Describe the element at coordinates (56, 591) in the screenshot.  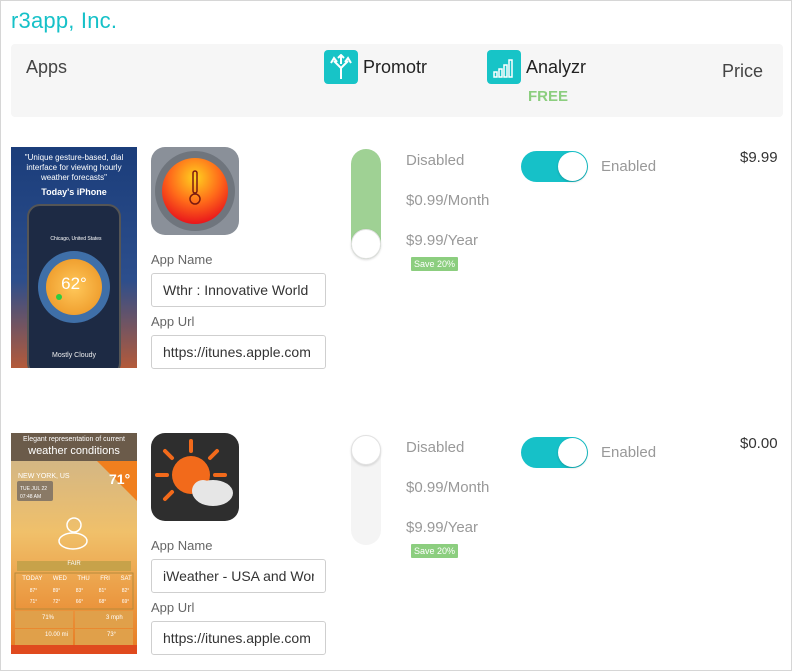
I see `forecast-high: 89°` at that location.